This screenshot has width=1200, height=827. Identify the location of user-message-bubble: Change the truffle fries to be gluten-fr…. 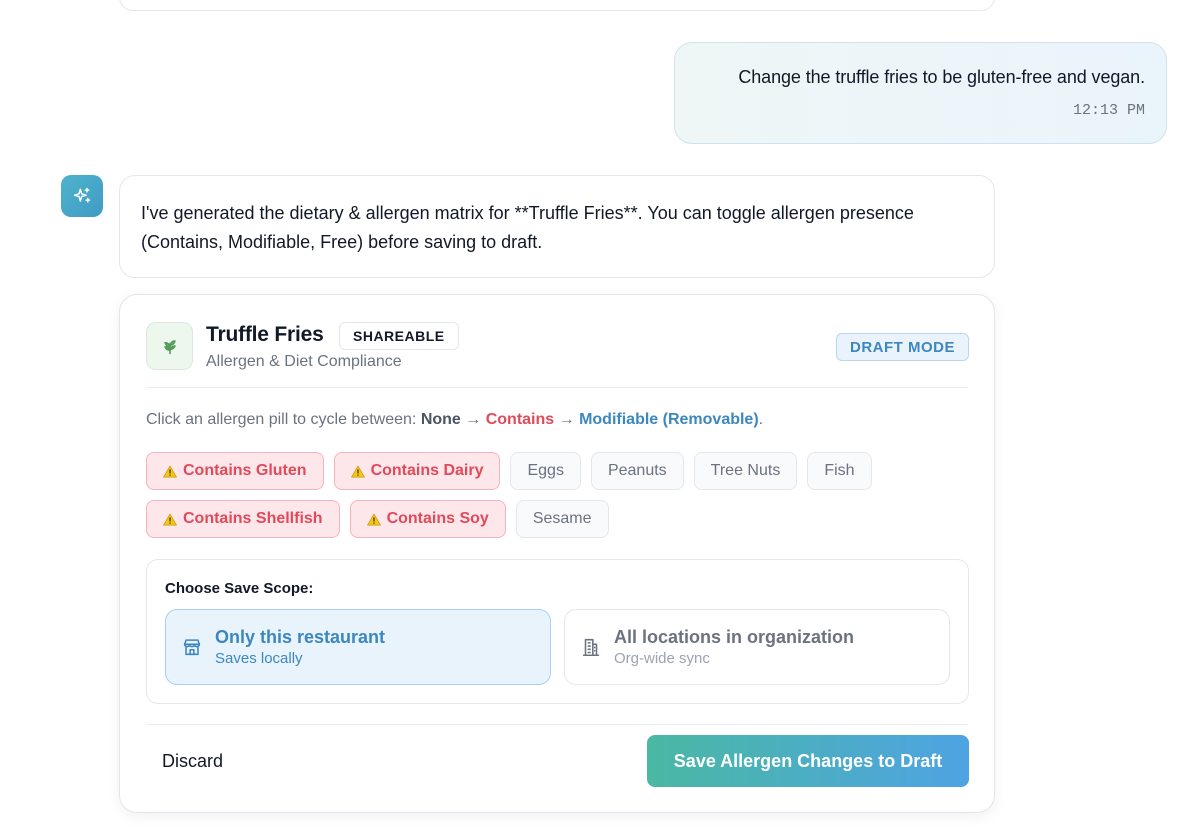
(920, 93).